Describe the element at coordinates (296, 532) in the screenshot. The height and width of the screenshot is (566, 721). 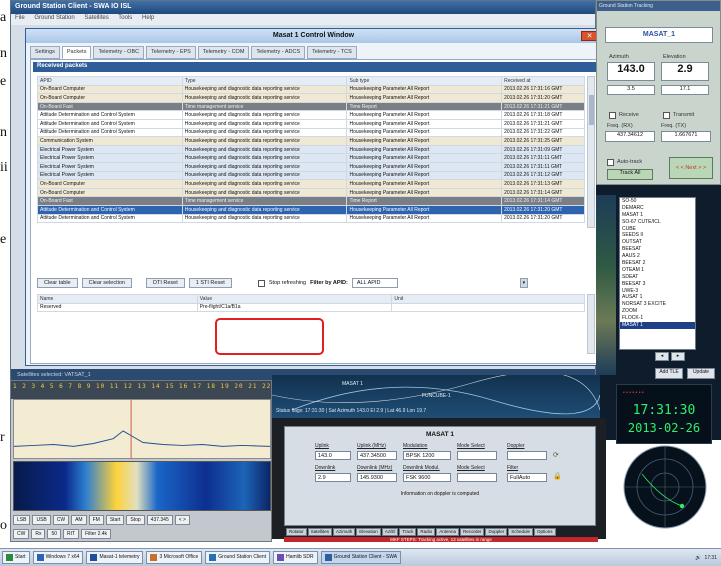
I see `radio-tab: Rotator` at that location.